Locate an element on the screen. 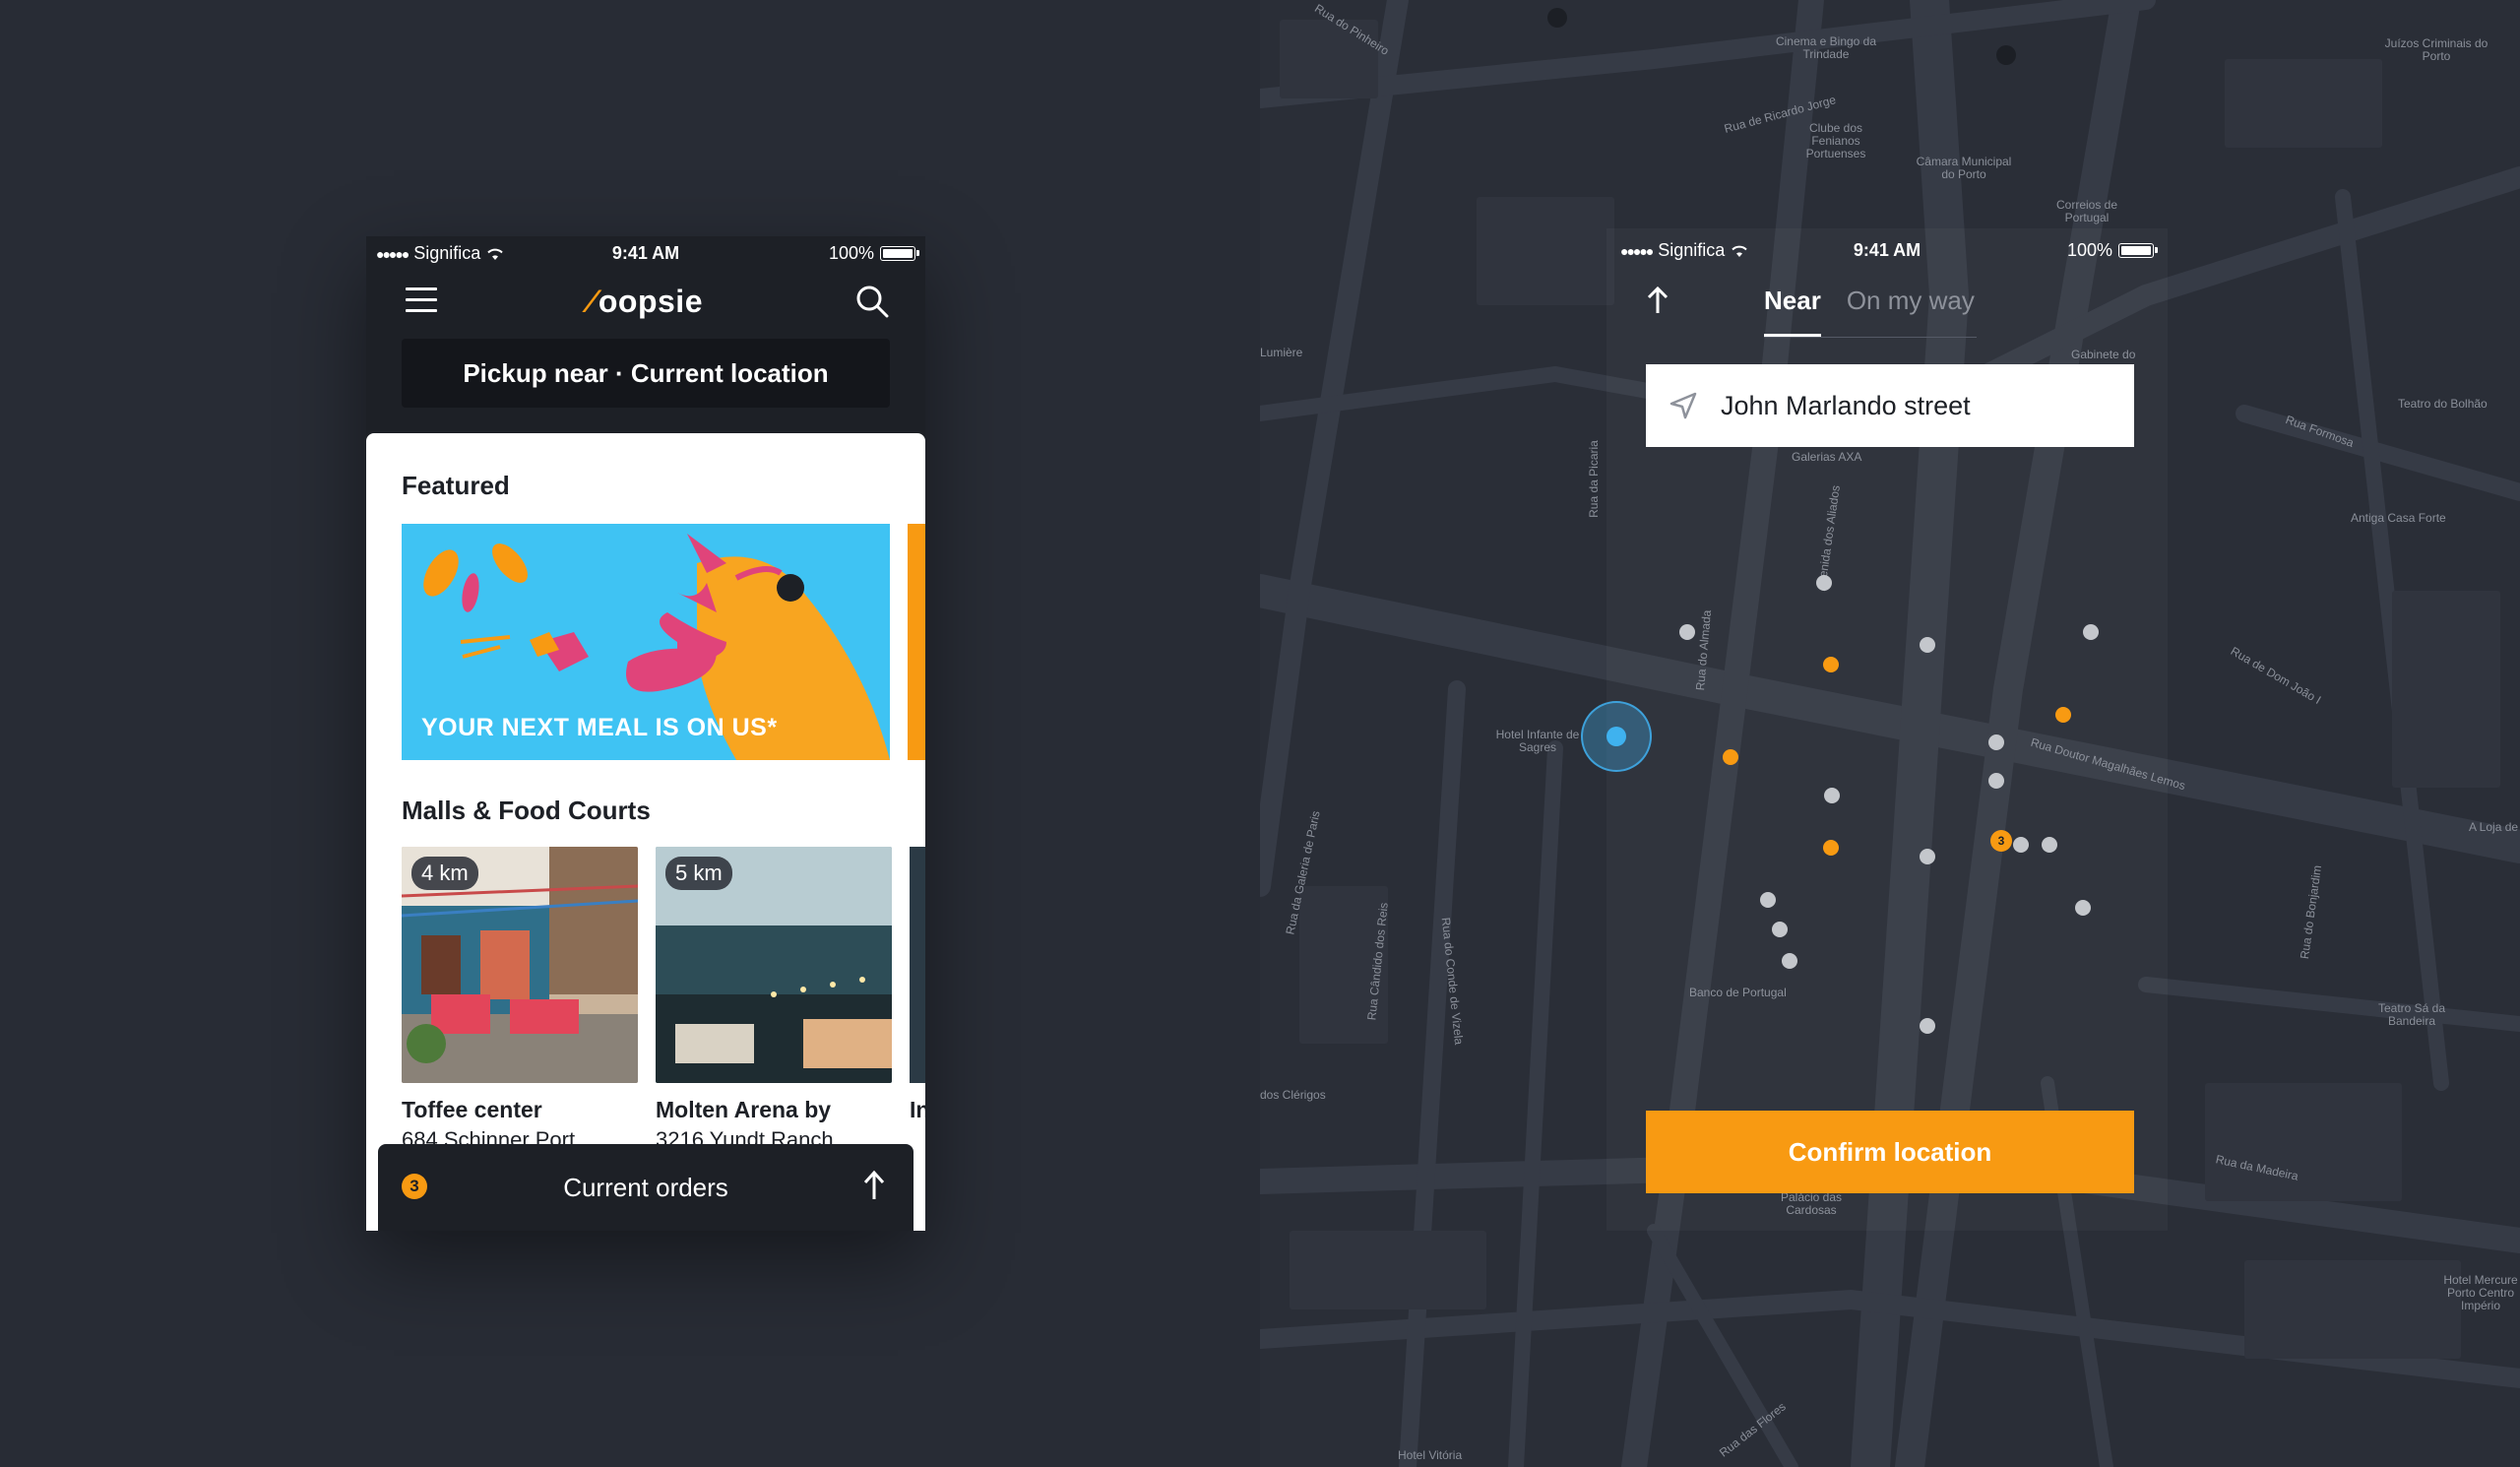  next-banner-peek is located at coordinates (916, 642).